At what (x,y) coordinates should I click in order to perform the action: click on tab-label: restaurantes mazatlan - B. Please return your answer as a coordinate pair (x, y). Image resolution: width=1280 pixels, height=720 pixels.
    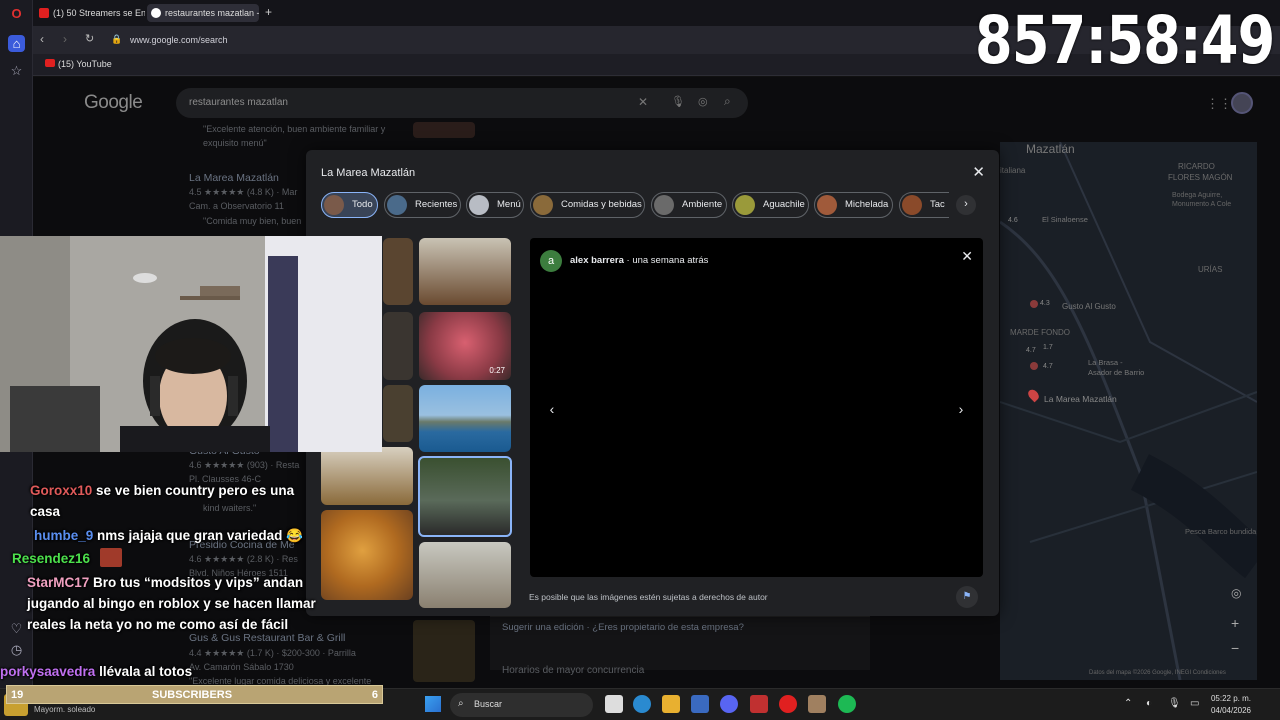
    Looking at the image, I should click on (212, 13).